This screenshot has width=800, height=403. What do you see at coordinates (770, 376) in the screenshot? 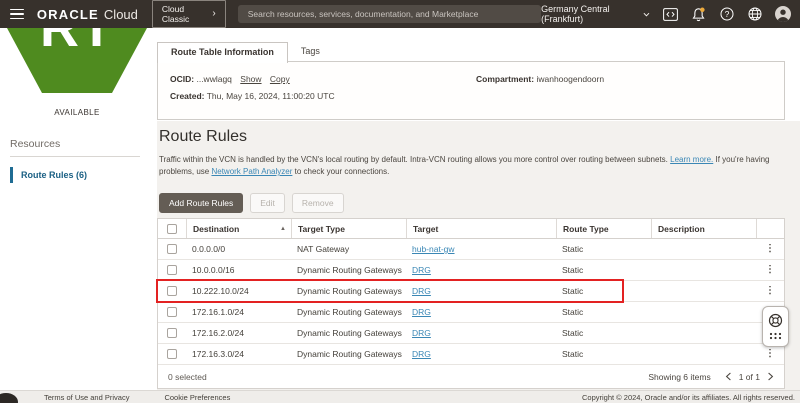
I see `page-next-icon` at bounding box center [770, 376].